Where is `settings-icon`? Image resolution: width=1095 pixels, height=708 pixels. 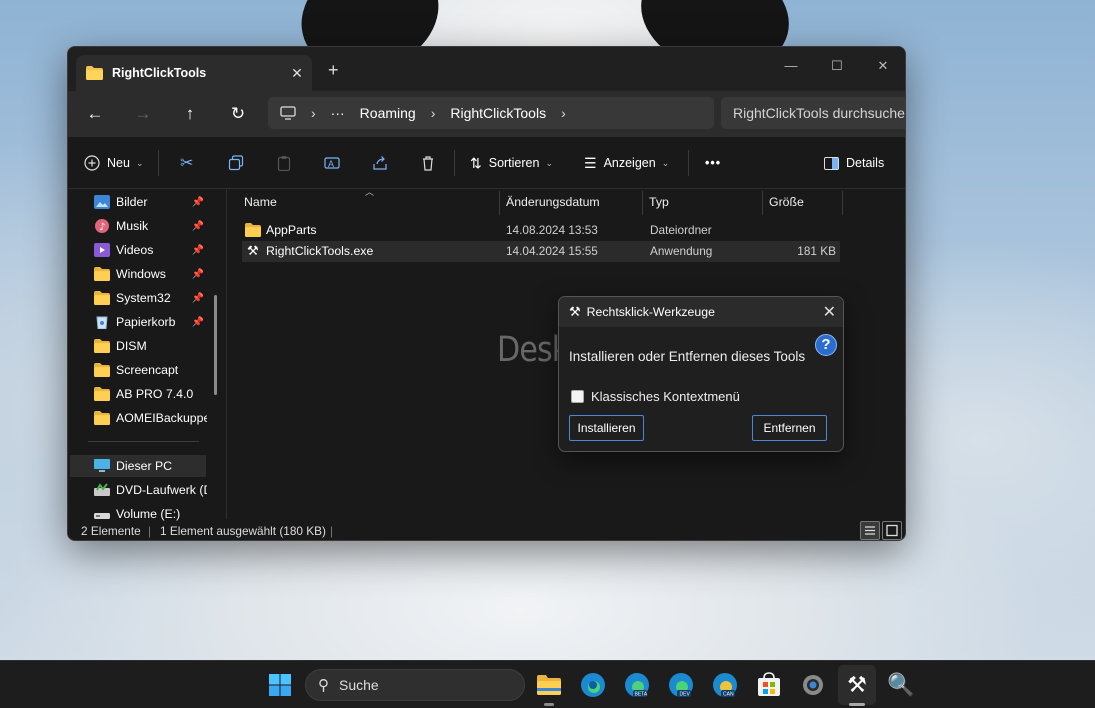
settings-icon is located at coordinates (813, 685).